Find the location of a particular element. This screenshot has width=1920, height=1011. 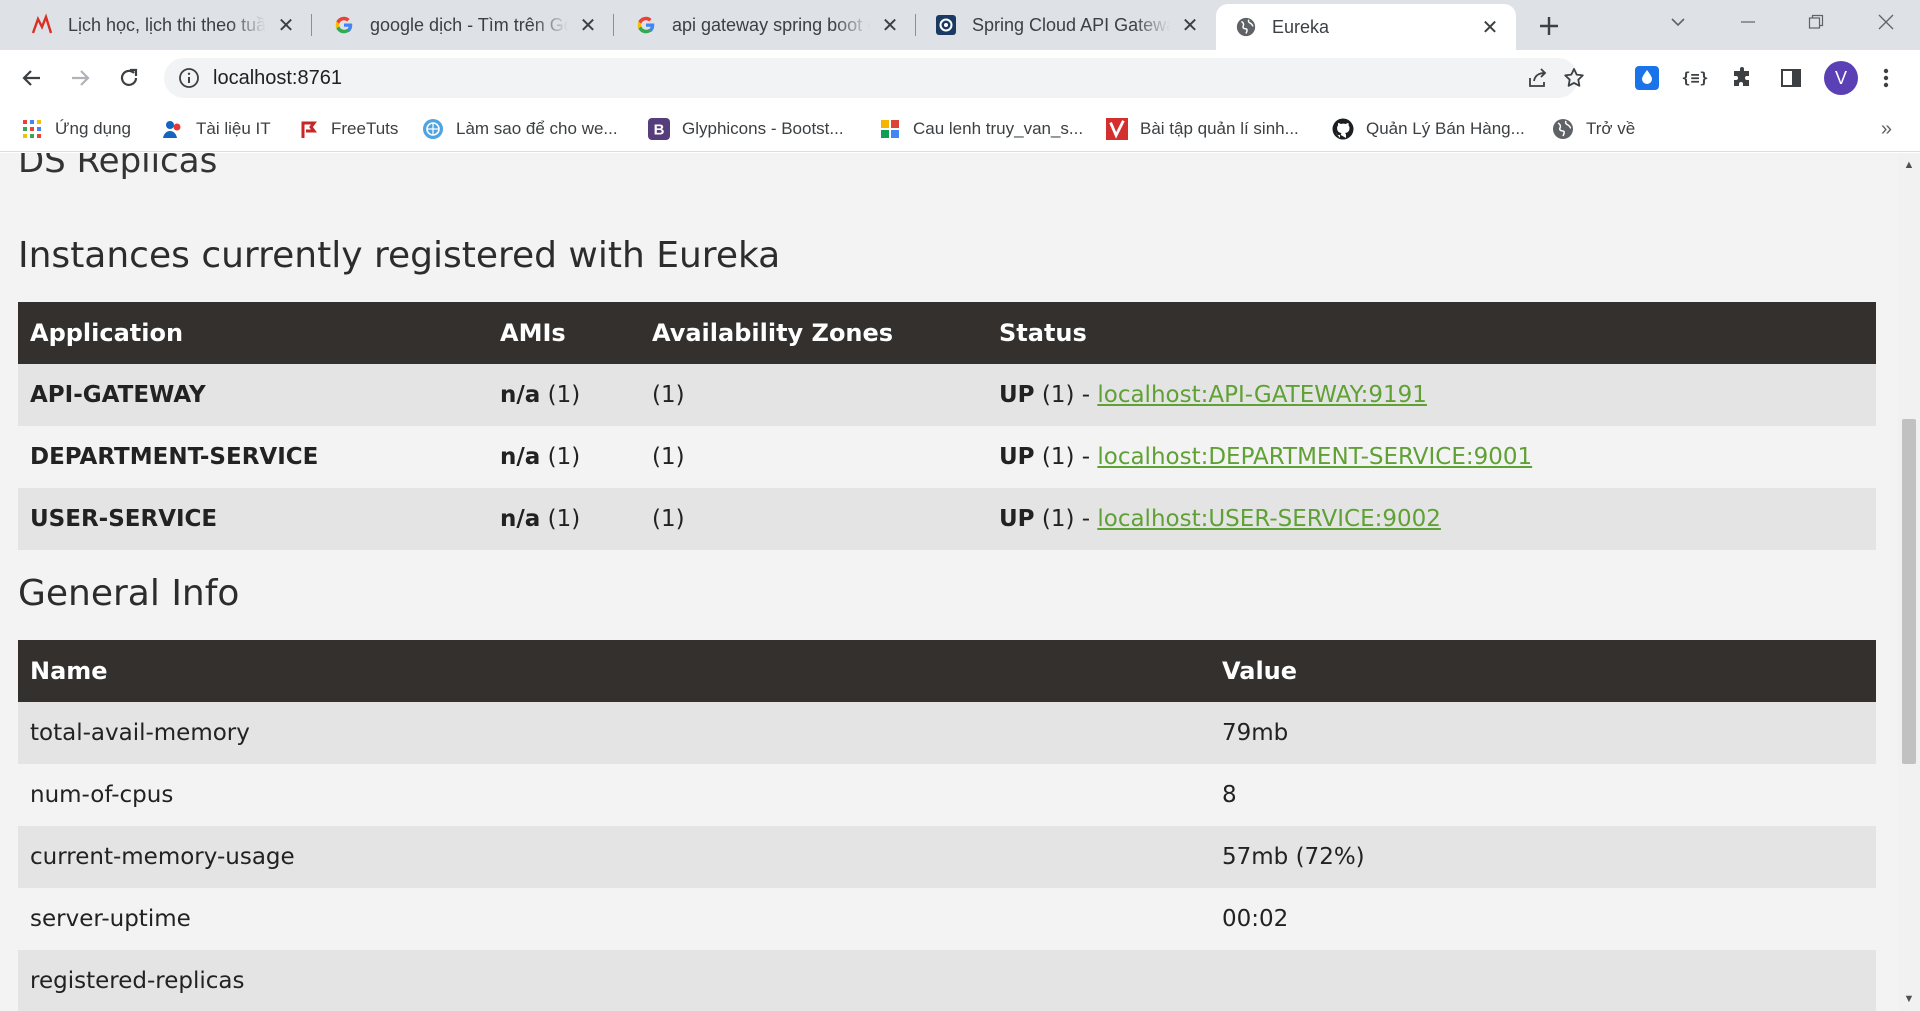

bookmark-freetuts: FreeTuts is located at coordinates (347, 129).